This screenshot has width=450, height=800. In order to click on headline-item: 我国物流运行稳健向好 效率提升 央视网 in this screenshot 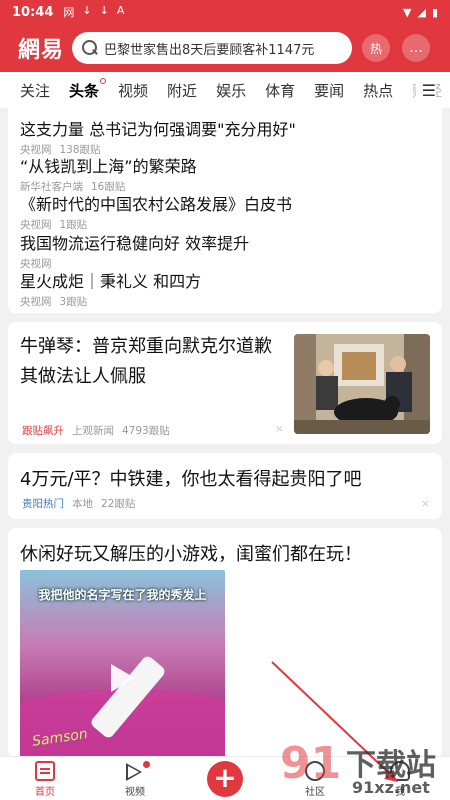, I will do `click(134, 250)`.